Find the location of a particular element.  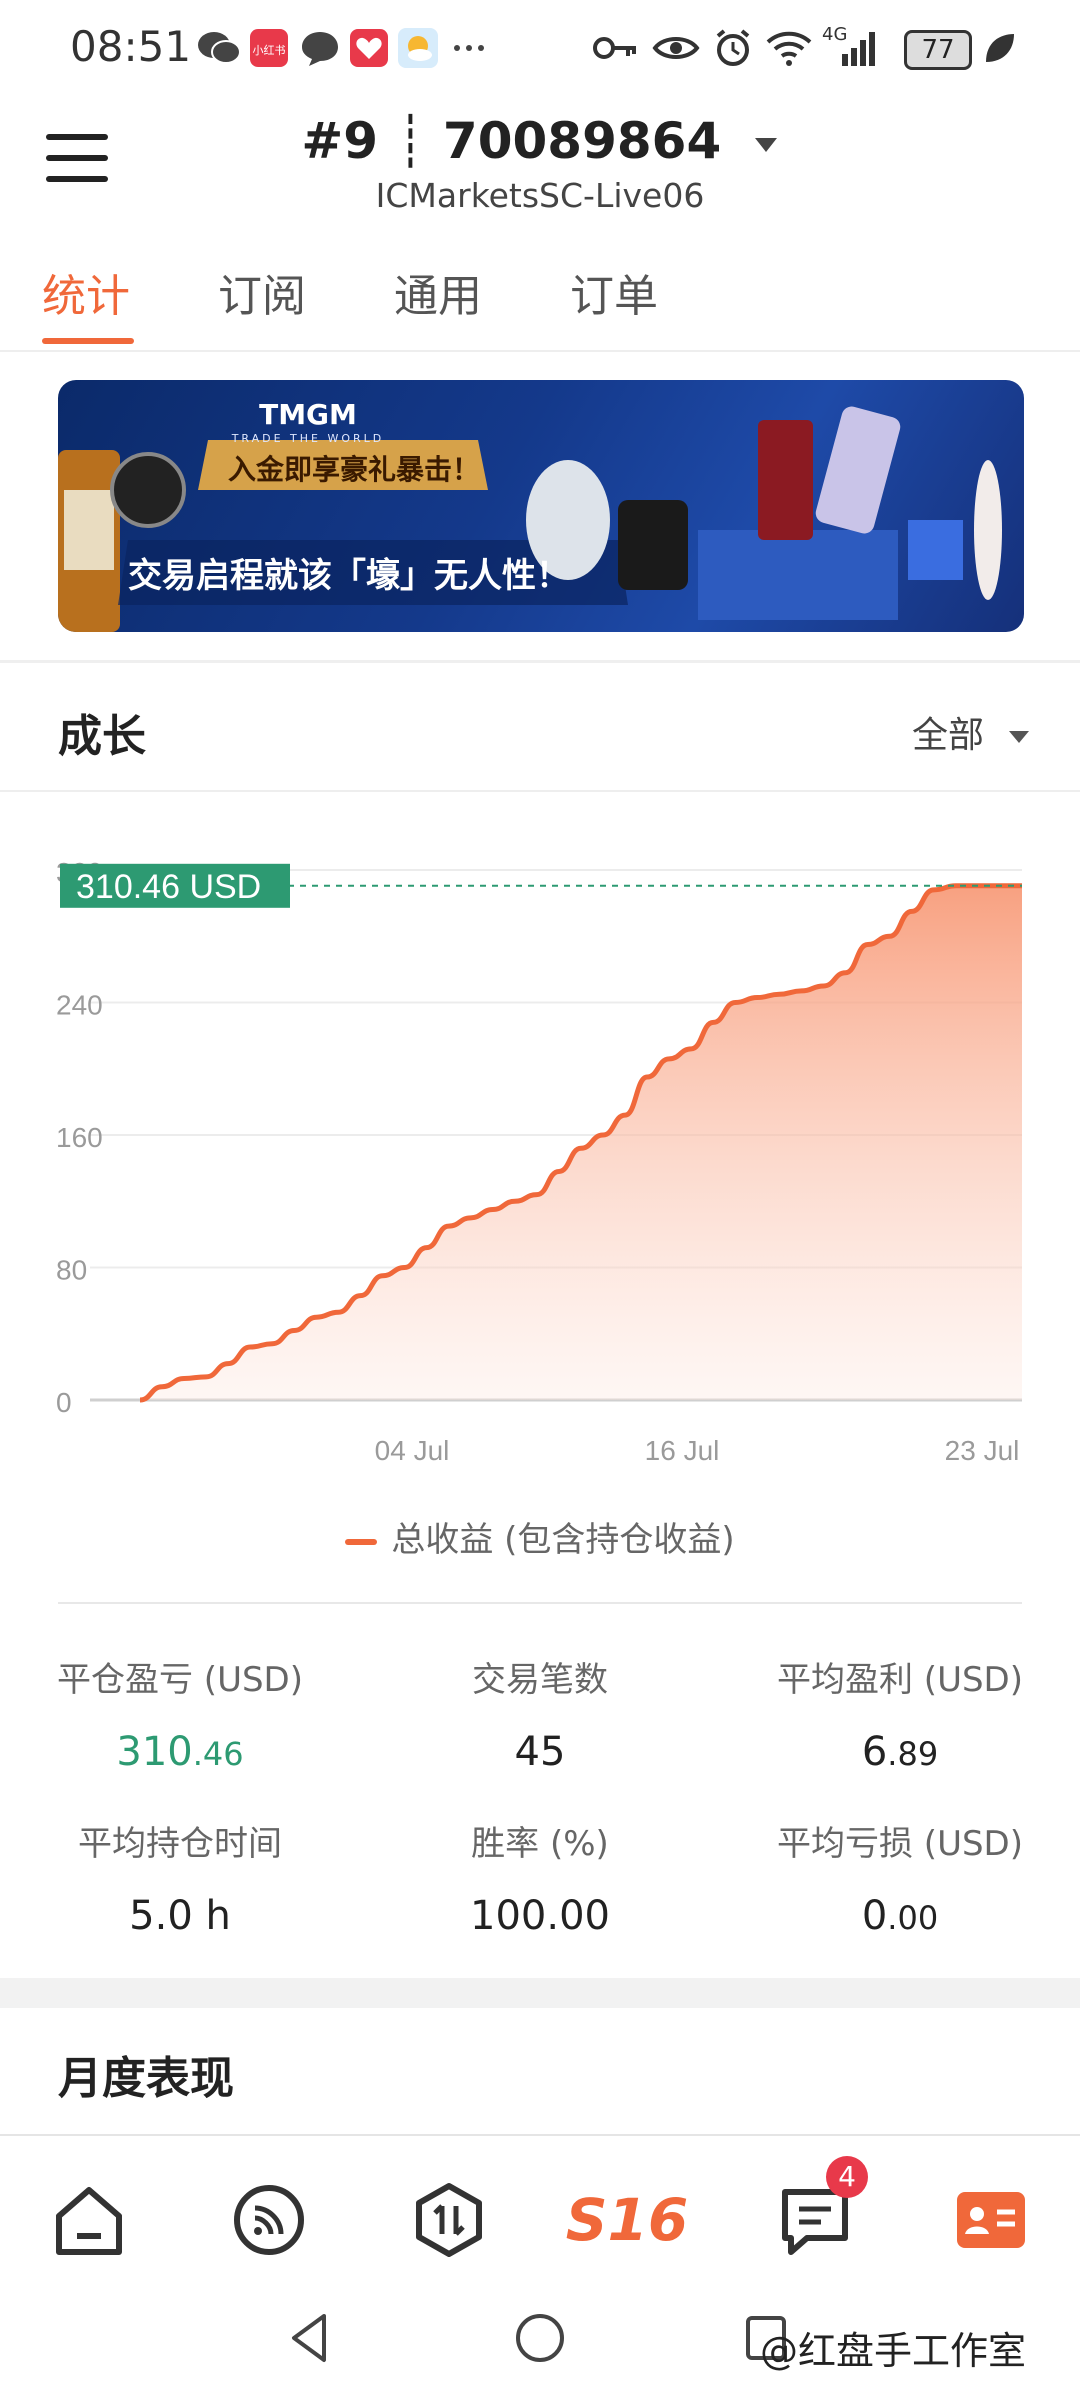

account-server: ICMarketsSC-Live06 is located at coordinates (540, 195).